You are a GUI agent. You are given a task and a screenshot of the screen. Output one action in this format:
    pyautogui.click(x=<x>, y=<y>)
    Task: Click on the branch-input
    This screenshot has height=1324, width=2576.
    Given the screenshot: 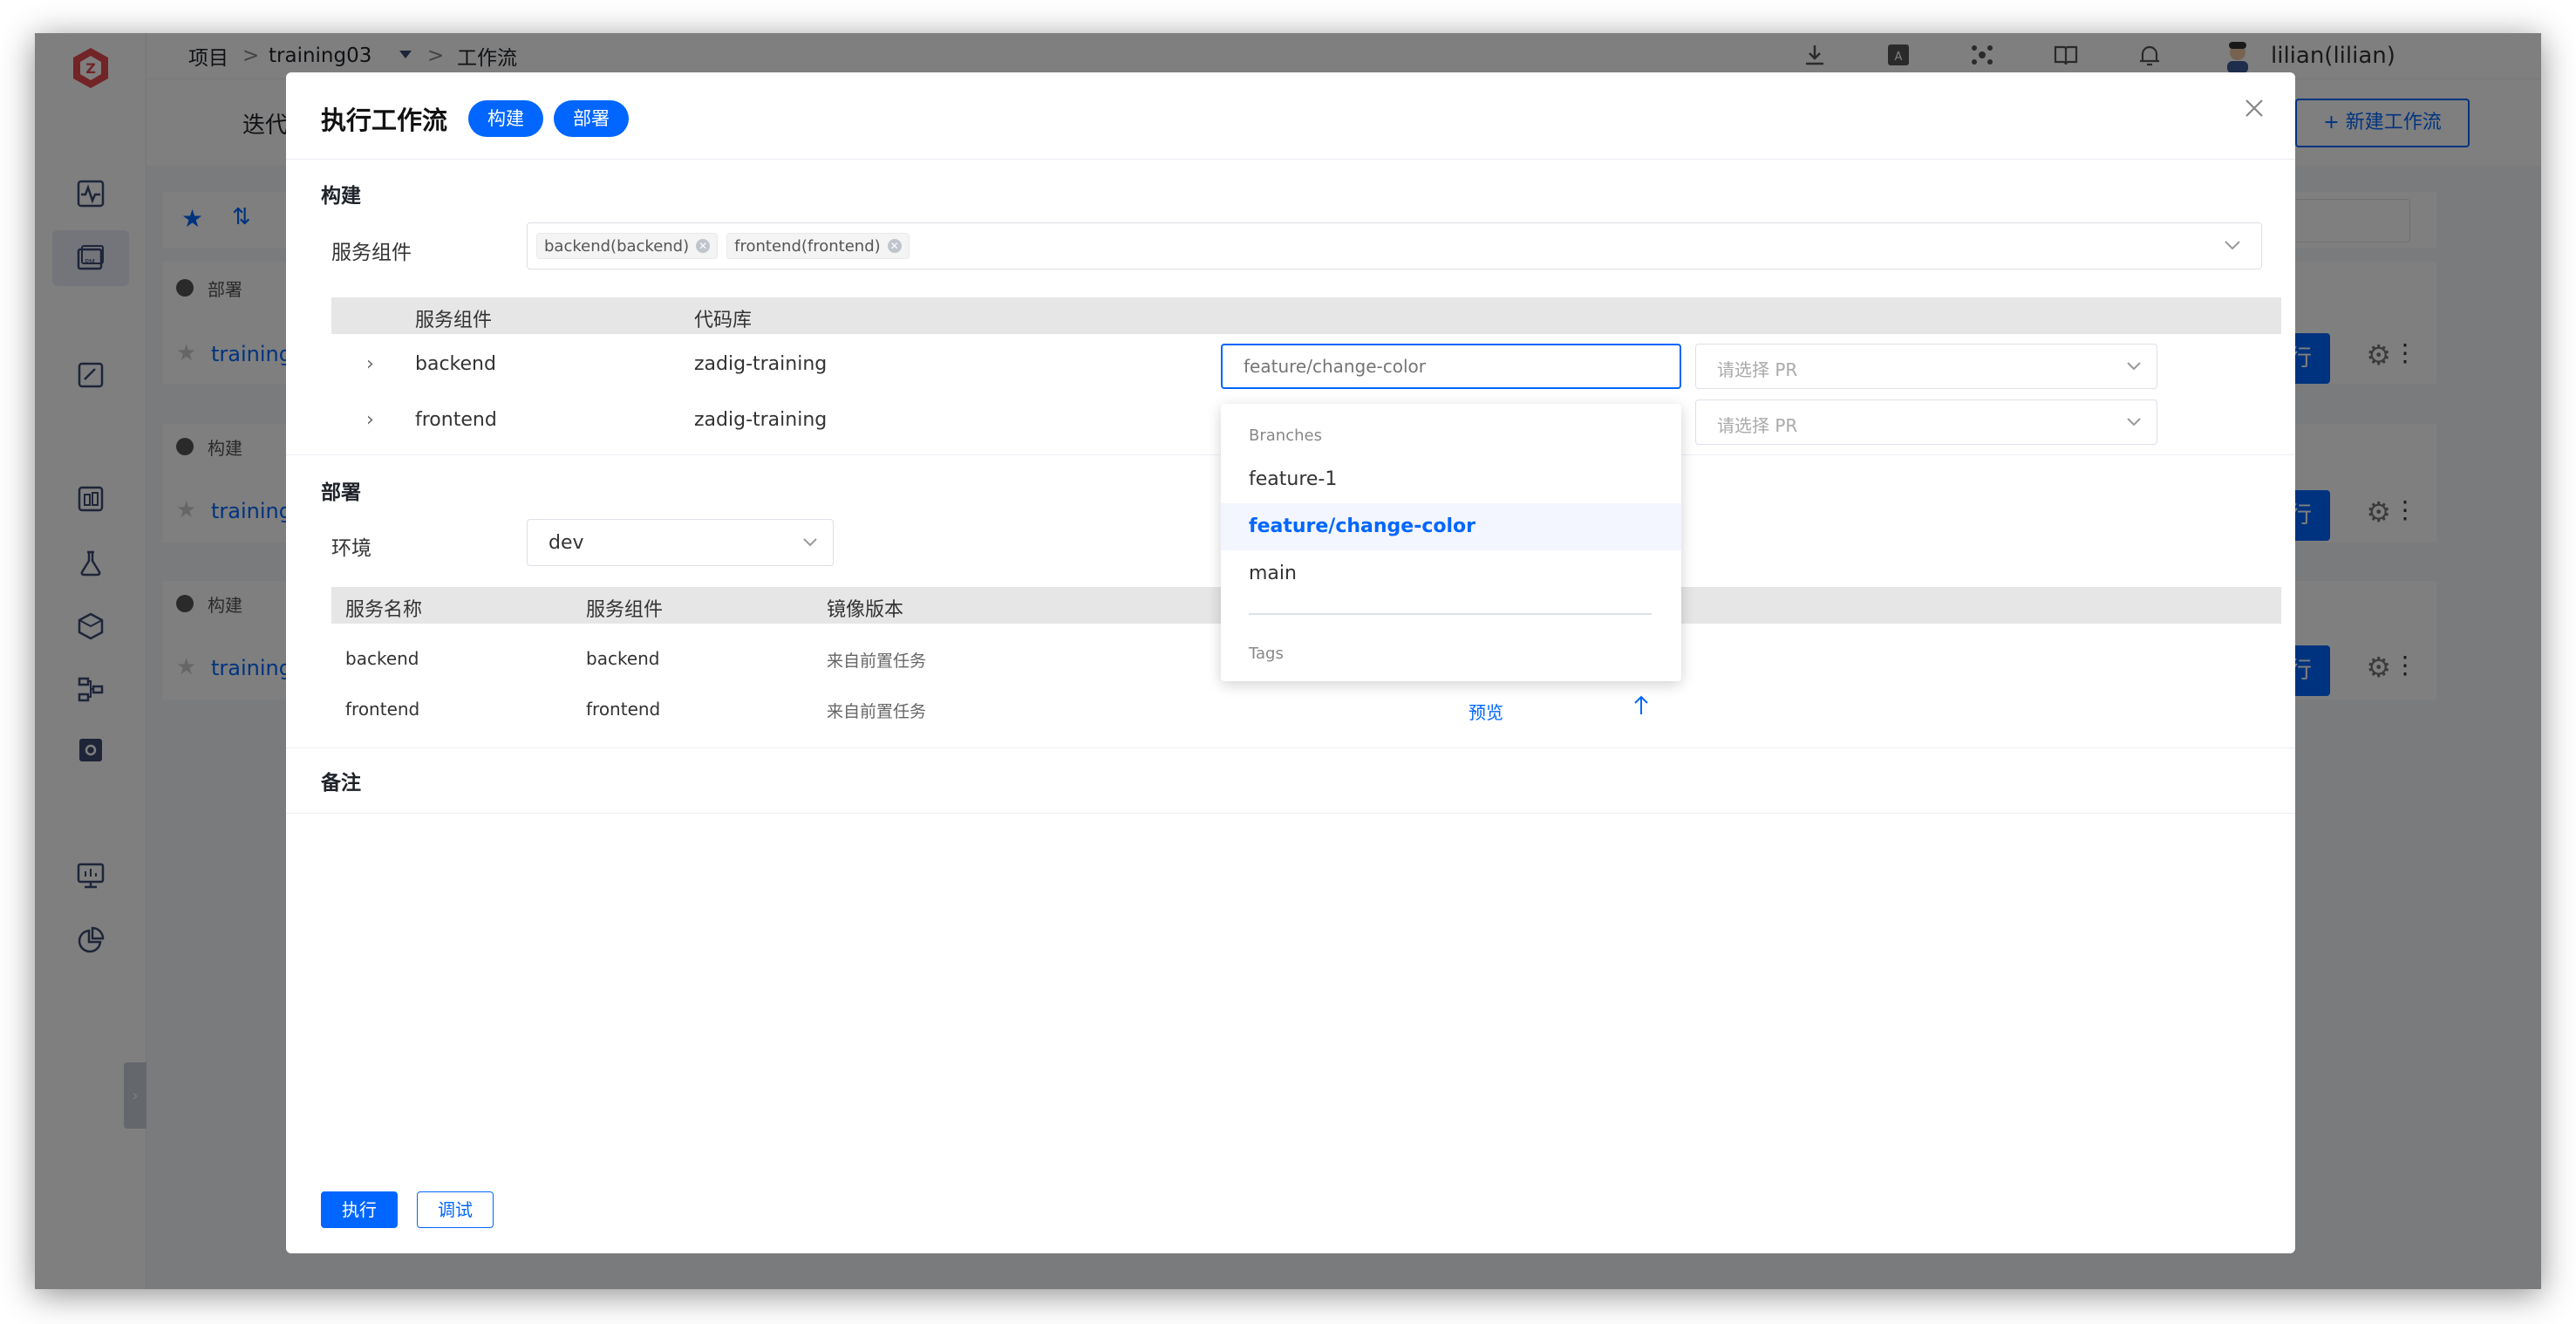 What is the action you would take?
    pyautogui.click(x=1451, y=366)
    